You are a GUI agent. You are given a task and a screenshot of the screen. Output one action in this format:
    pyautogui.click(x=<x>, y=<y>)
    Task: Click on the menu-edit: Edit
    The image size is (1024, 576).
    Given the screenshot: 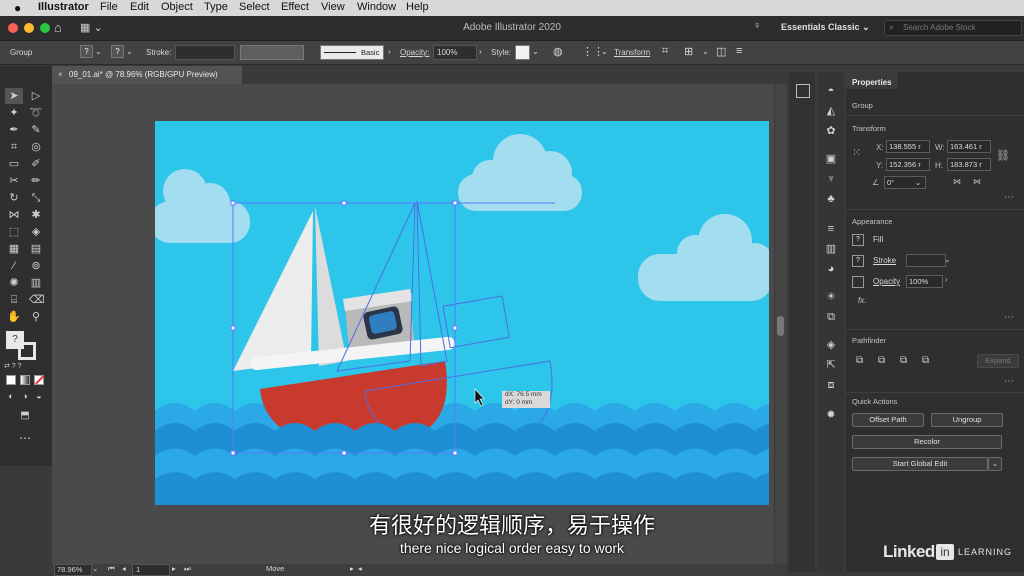 What is the action you would take?
    pyautogui.click(x=139, y=7)
    